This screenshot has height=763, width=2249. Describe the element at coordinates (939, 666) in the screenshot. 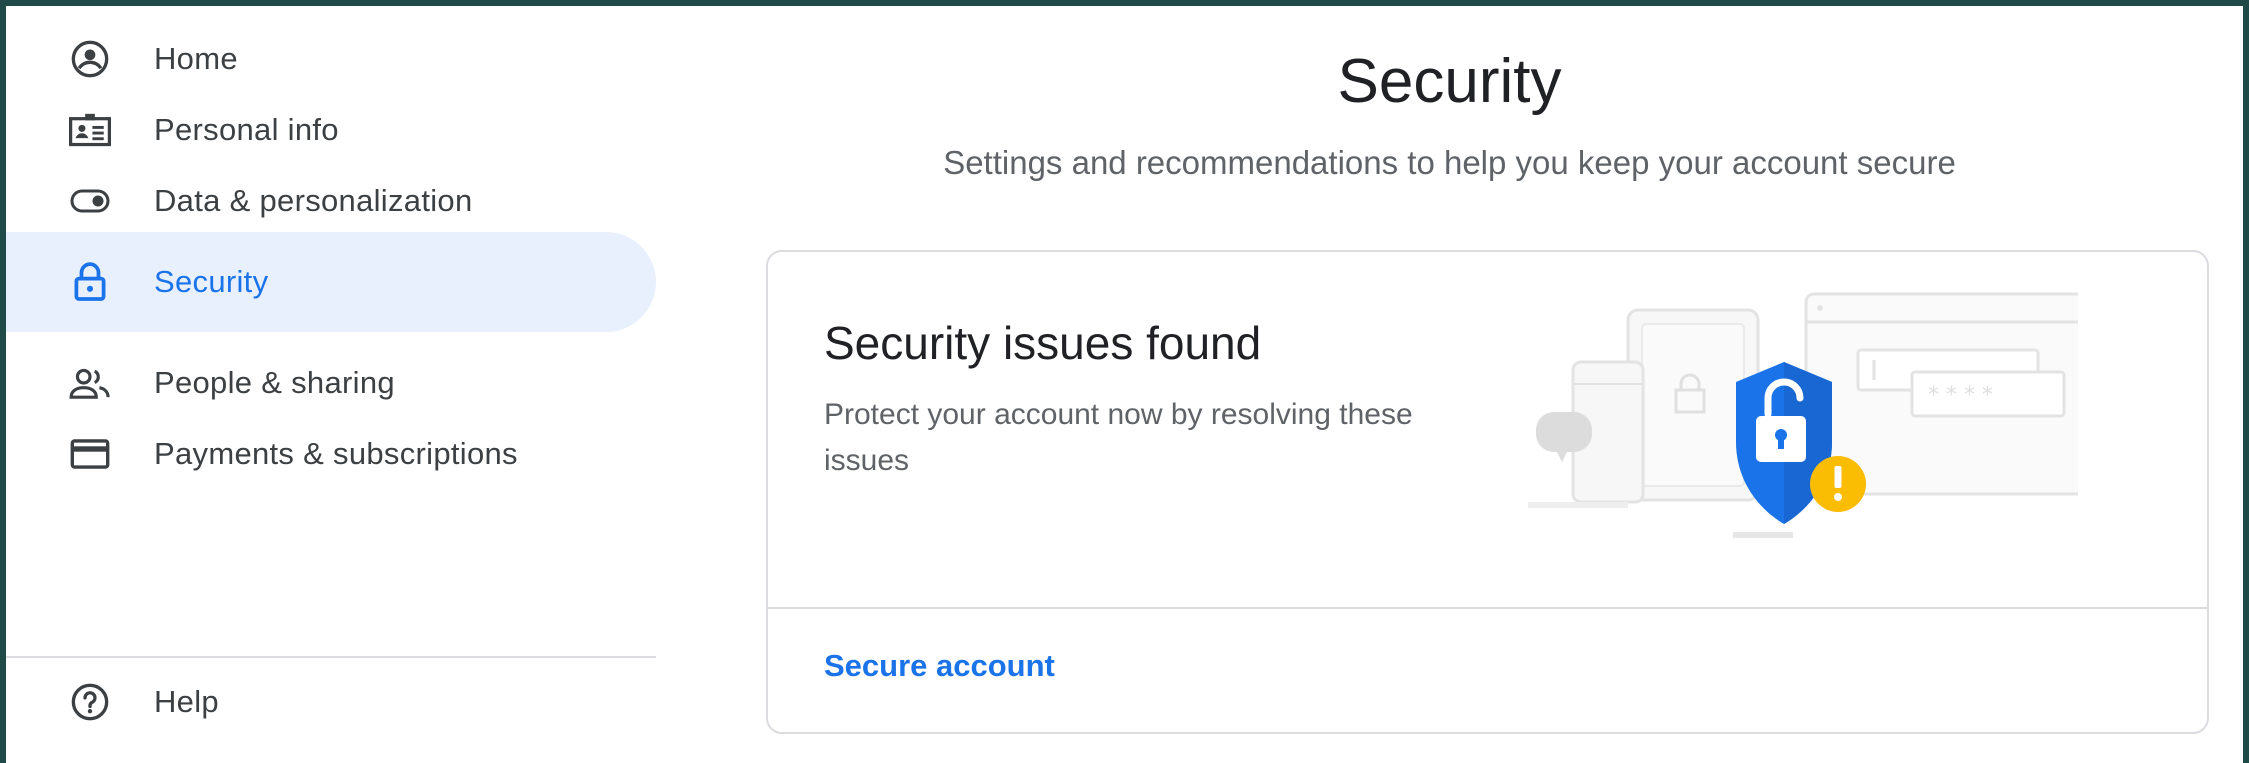

I see `secure-account-button: Secure account` at that location.